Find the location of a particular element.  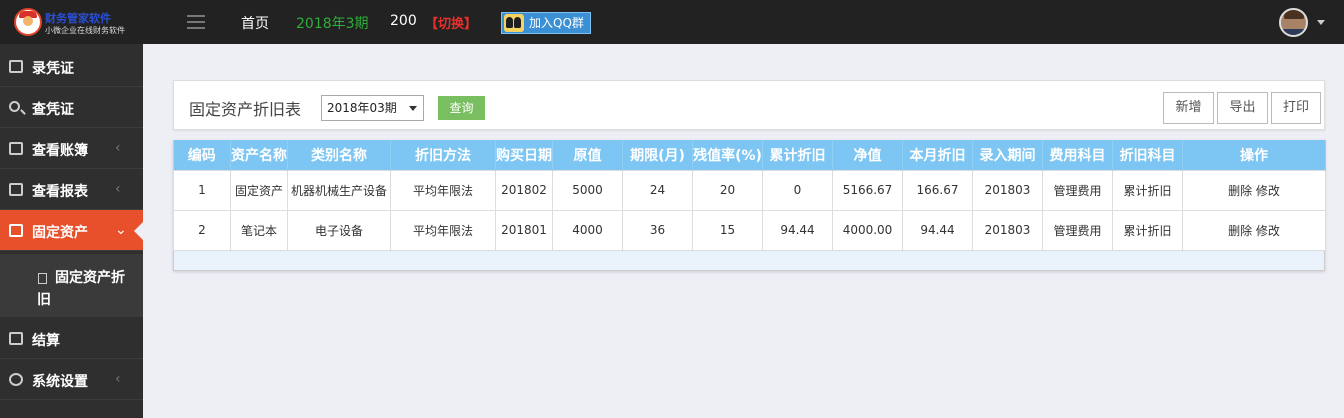

sidebar-item-label: 查凭证 is located at coordinates (53, 110).